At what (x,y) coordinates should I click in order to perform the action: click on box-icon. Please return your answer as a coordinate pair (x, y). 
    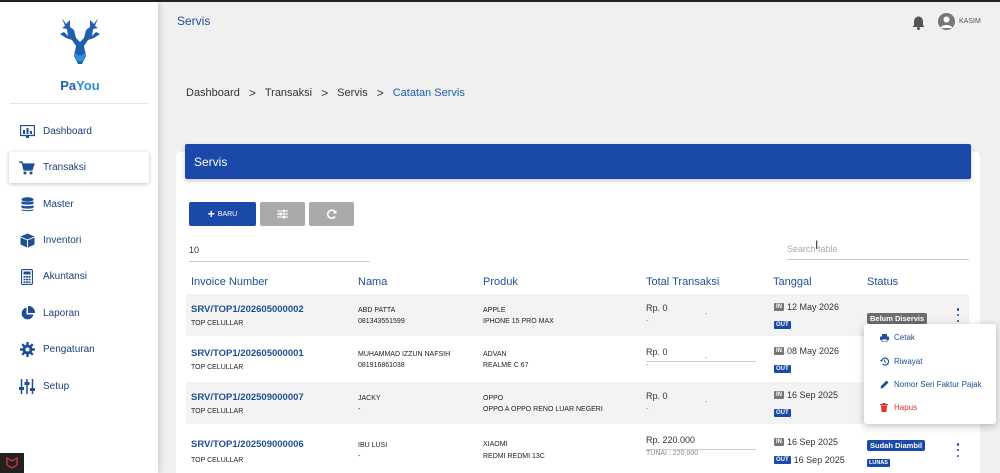
    Looking at the image, I should click on (27, 241).